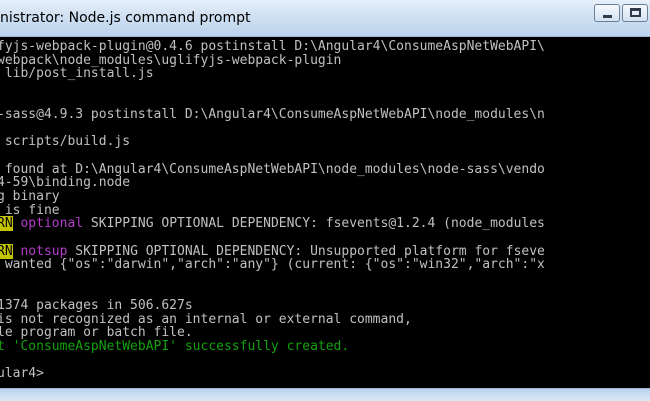 The height and width of the screenshot is (401, 650). What do you see at coordinates (65, 142) in the screenshot?
I see `console-text-segment: scripts/build.js` at bounding box center [65, 142].